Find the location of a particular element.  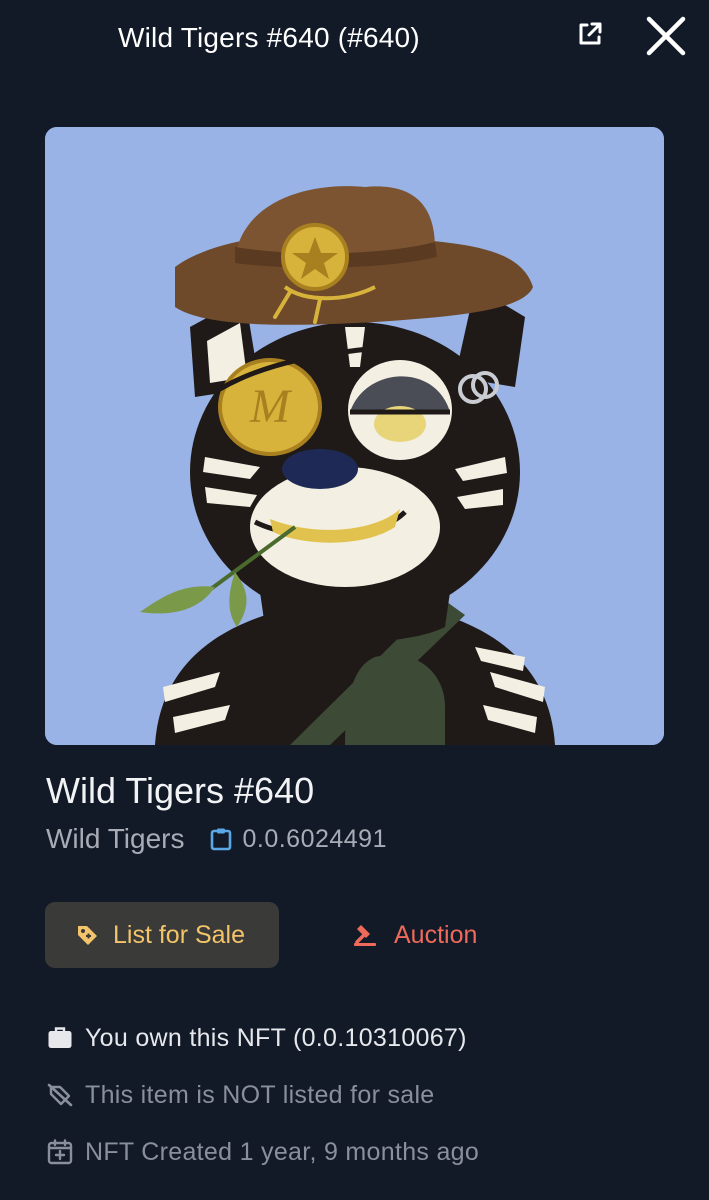

list-for-sale-button: List for Sale is located at coordinates (162, 935).